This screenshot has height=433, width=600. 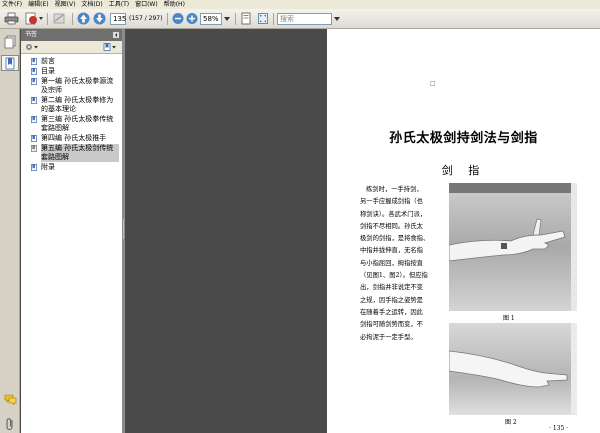 I want to click on zoom-in-icon, so click(x=192, y=18).